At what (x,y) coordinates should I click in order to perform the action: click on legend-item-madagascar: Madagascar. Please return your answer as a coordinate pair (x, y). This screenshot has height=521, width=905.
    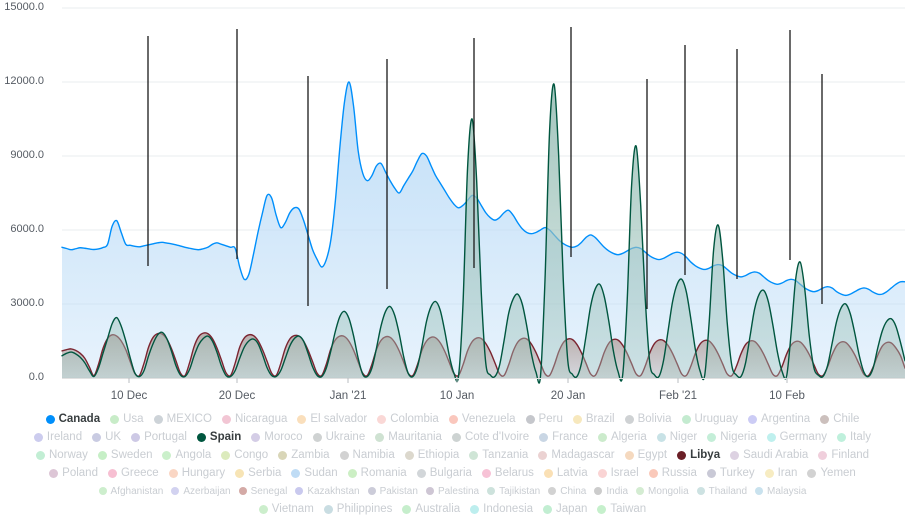
    Looking at the image, I should click on (576, 455).